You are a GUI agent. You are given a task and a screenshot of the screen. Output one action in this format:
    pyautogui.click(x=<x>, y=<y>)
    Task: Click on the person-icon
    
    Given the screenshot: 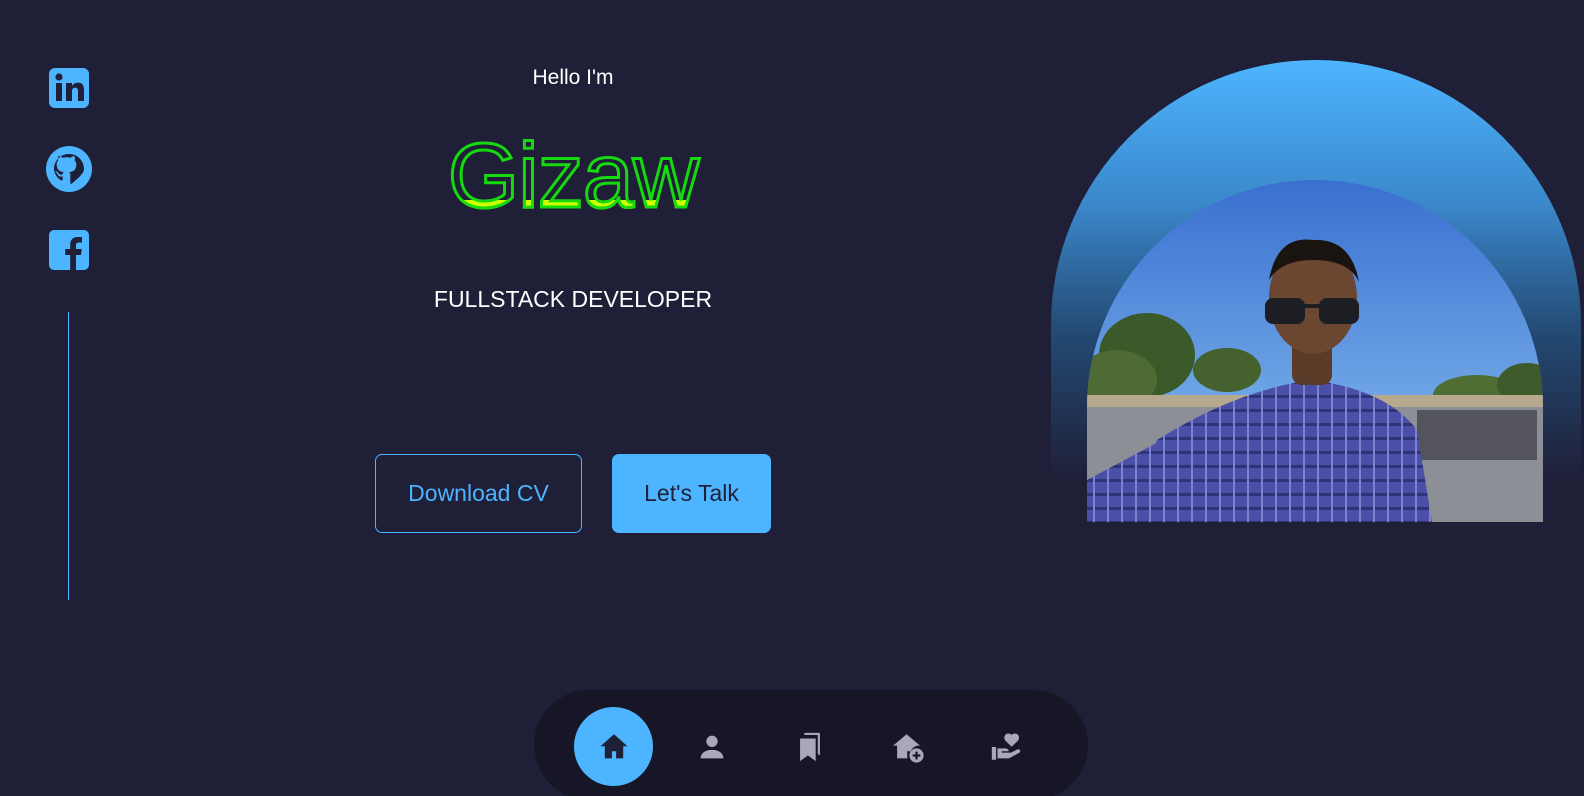 What is the action you would take?
    pyautogui.click(x=711, y=746)
    